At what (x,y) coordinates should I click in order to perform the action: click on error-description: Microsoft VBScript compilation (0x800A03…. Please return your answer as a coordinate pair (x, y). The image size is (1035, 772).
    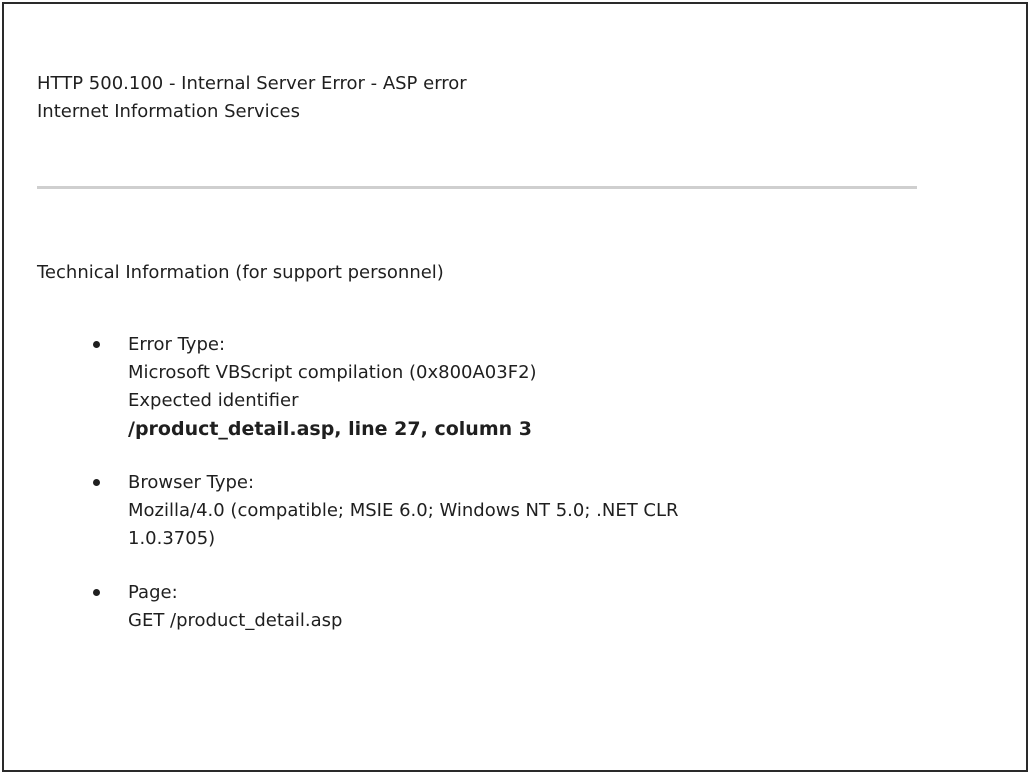
    Looking at the image, I should click on (332, 372).